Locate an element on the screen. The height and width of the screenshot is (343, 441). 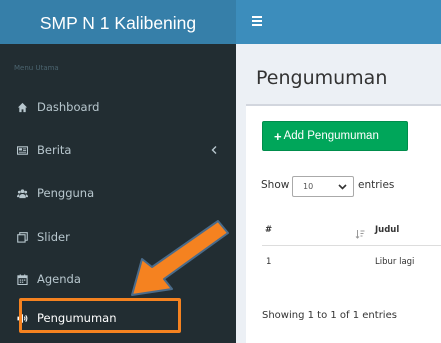
annotation-arrow-icon is located at coordinates (180, 258).